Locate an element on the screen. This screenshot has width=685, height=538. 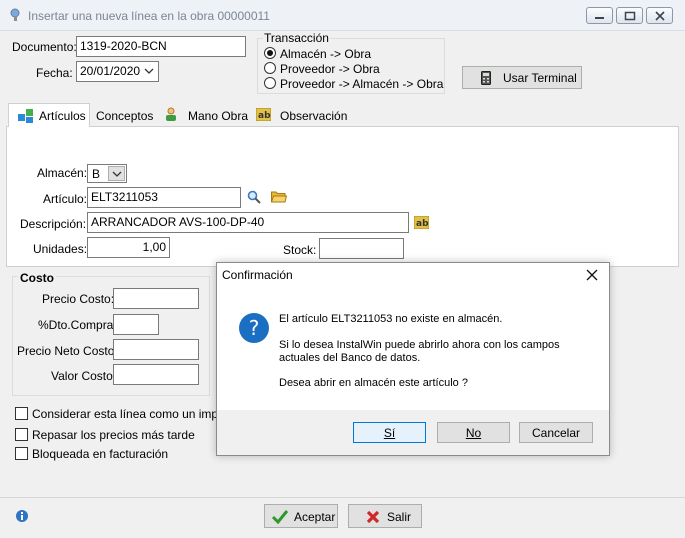
dialog-line-3: actuales del Banco de datos. is located at coordinates (350, 358).